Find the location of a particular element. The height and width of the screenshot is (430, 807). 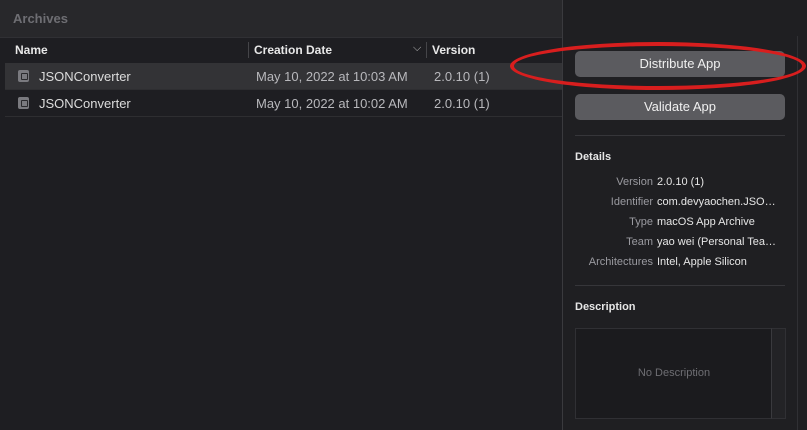

detail-value-architectures: Intel, Apple Silicon is located at coordinates (702, 262).